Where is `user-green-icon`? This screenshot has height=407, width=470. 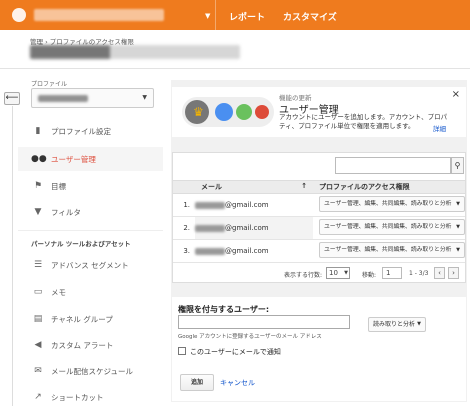 user-green-icon is located at coordinates (244, 112).